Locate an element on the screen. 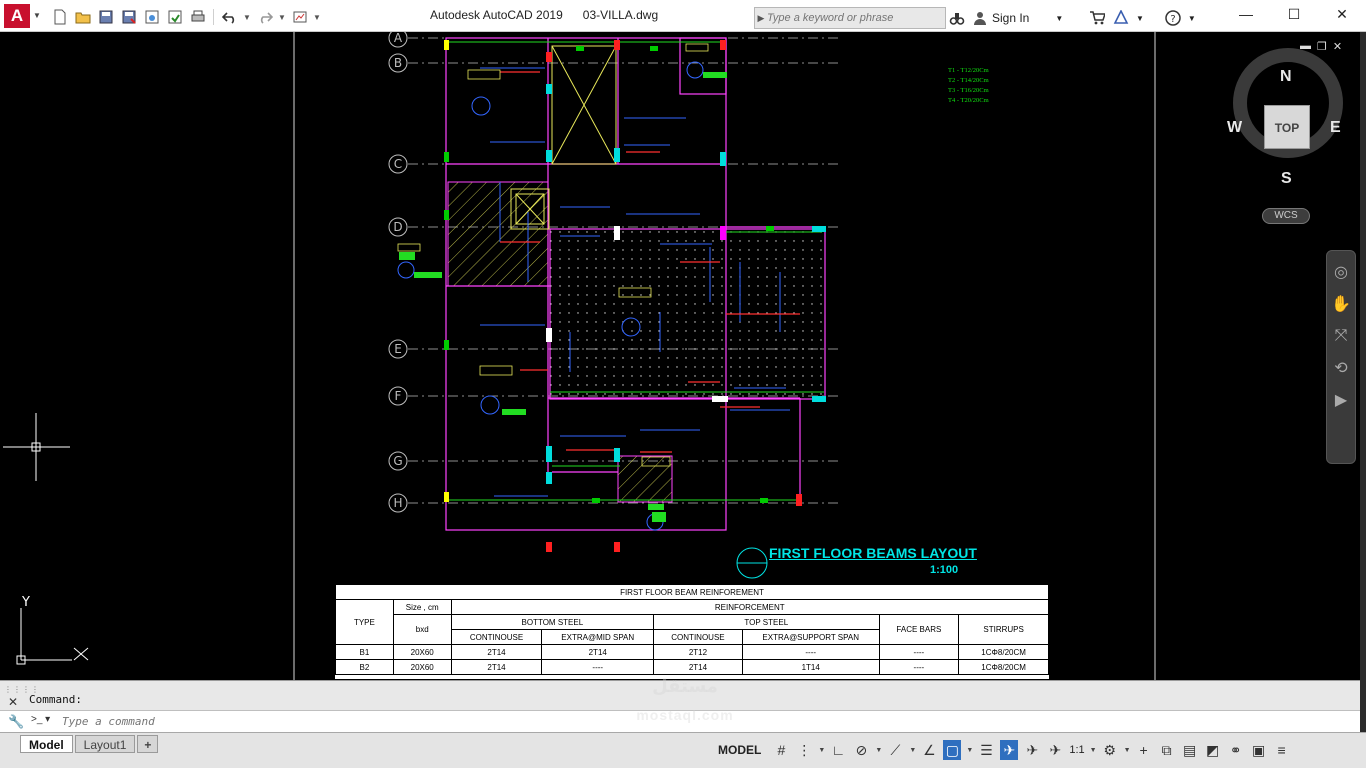 The width and height of the screenshot is (1366, 768). annotation-scale-icon: ✈ is located at coordinates (1055, 750).